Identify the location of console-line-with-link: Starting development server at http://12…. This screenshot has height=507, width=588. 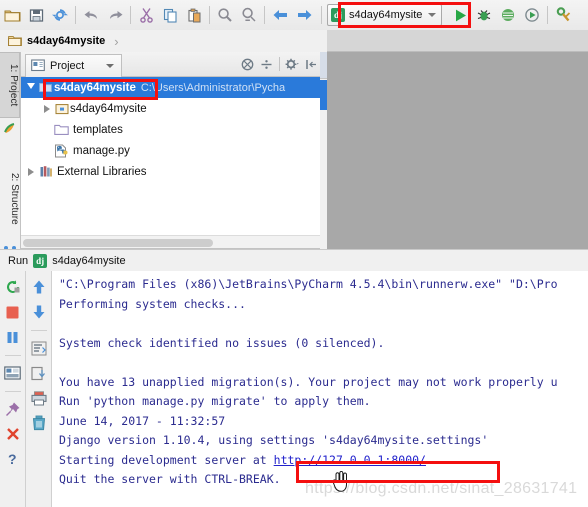
(323, 461).